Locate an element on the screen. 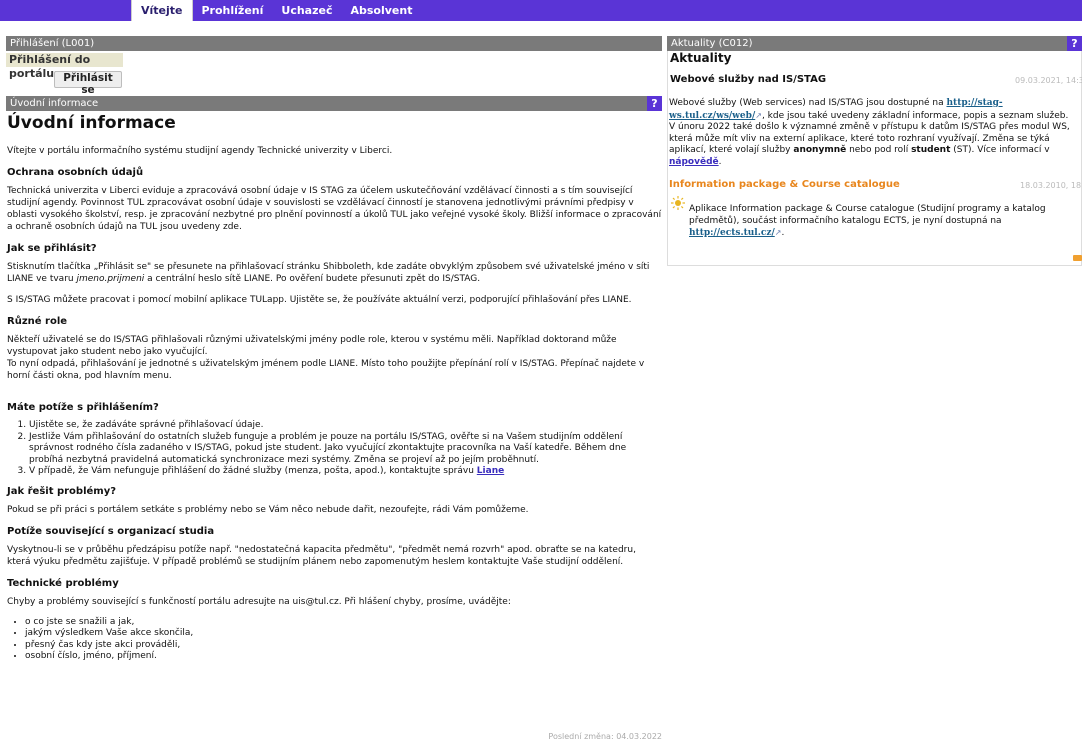 The width and height of the screenshot is (1082, 741). ects-link: http://ects.tul.cz/ is located at coordinates (732, 233).